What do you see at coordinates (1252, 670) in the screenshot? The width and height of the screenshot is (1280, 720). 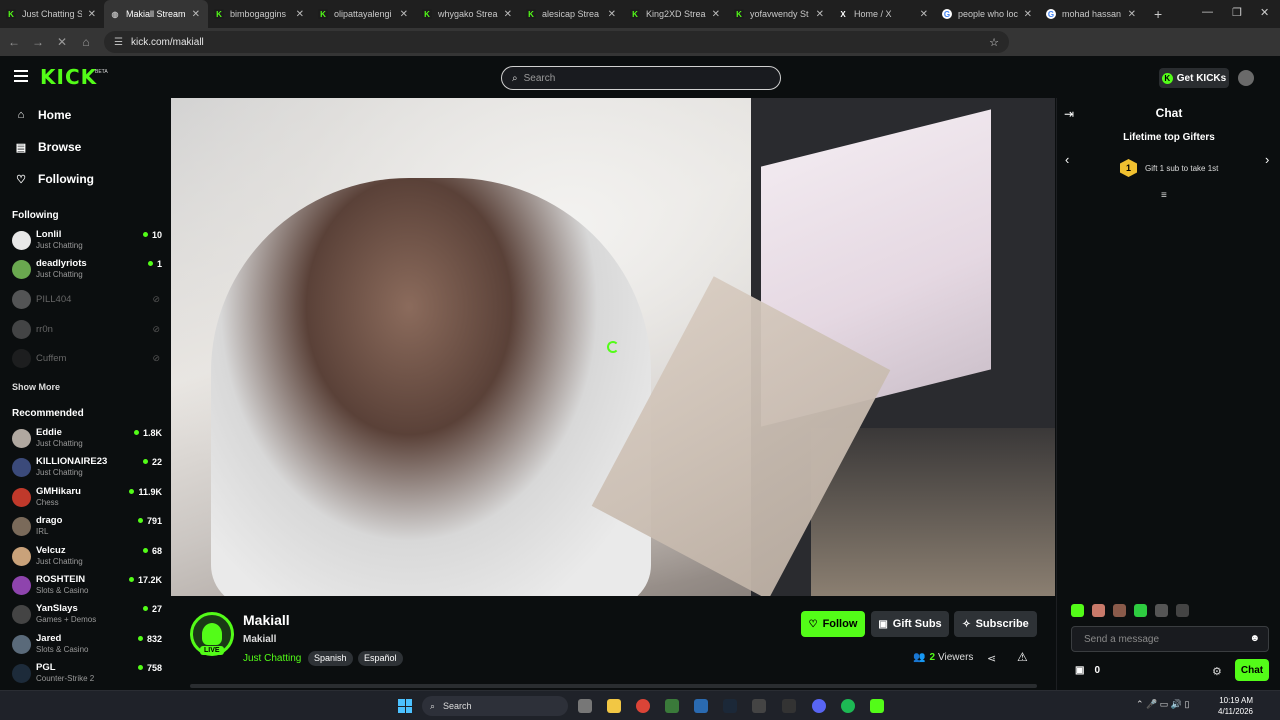 I see `send-chat-button: Chat` at bounding box center [1252, 670].